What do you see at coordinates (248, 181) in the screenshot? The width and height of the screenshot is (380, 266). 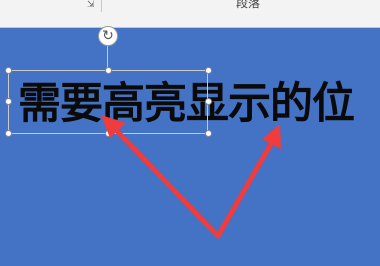 I see `arrow-right` at bounding box center [248, 181].